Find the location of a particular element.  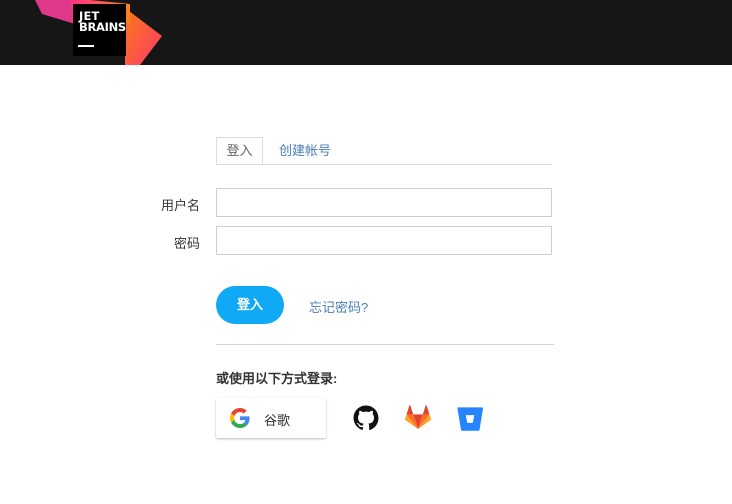

login-button: 登入 is located at coordinates (250, 305).